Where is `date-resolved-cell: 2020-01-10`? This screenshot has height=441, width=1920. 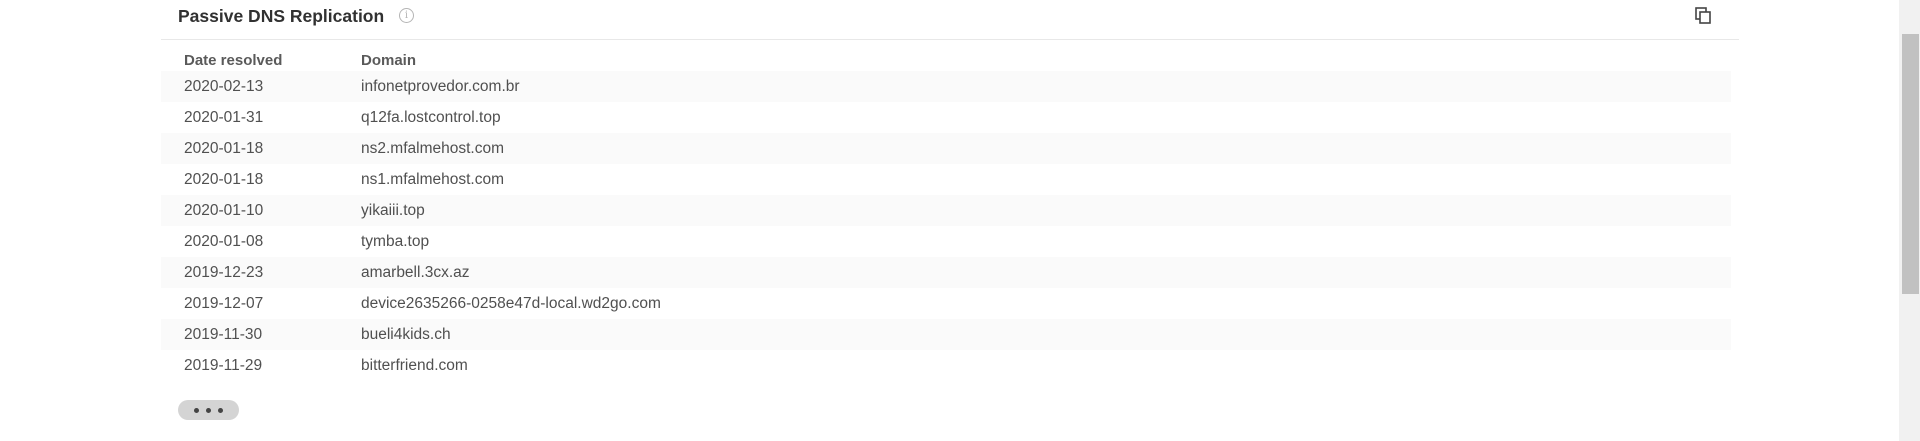
date-resolved-cell: 2020-01-10 is located at coordinates (224, 210).